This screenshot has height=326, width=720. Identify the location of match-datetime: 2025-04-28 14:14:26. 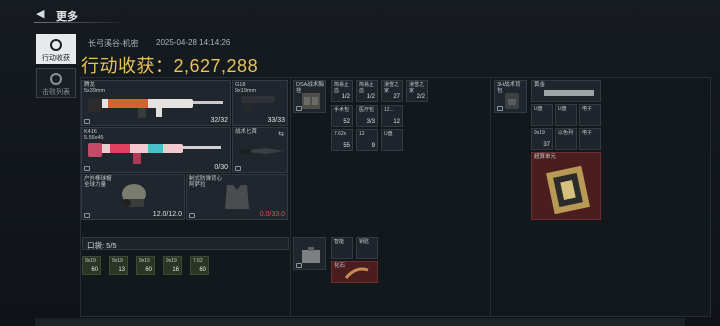
(193, 42).